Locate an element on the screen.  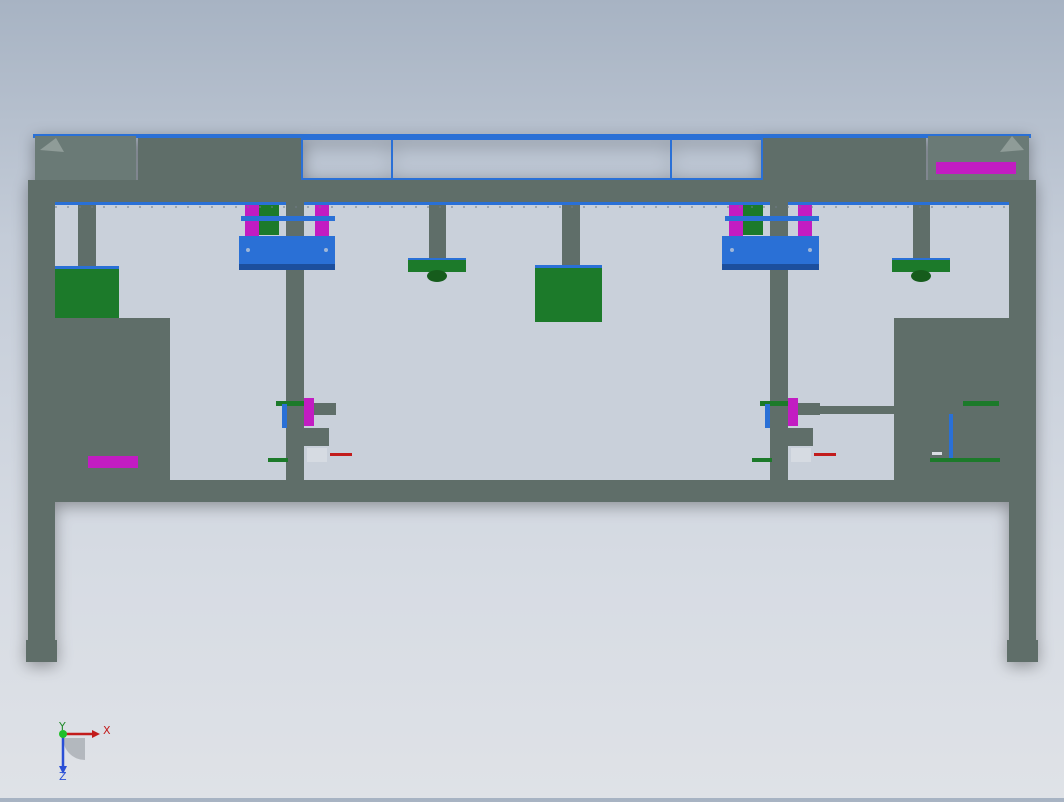
left-side-block is located at coordinates (112, 399).